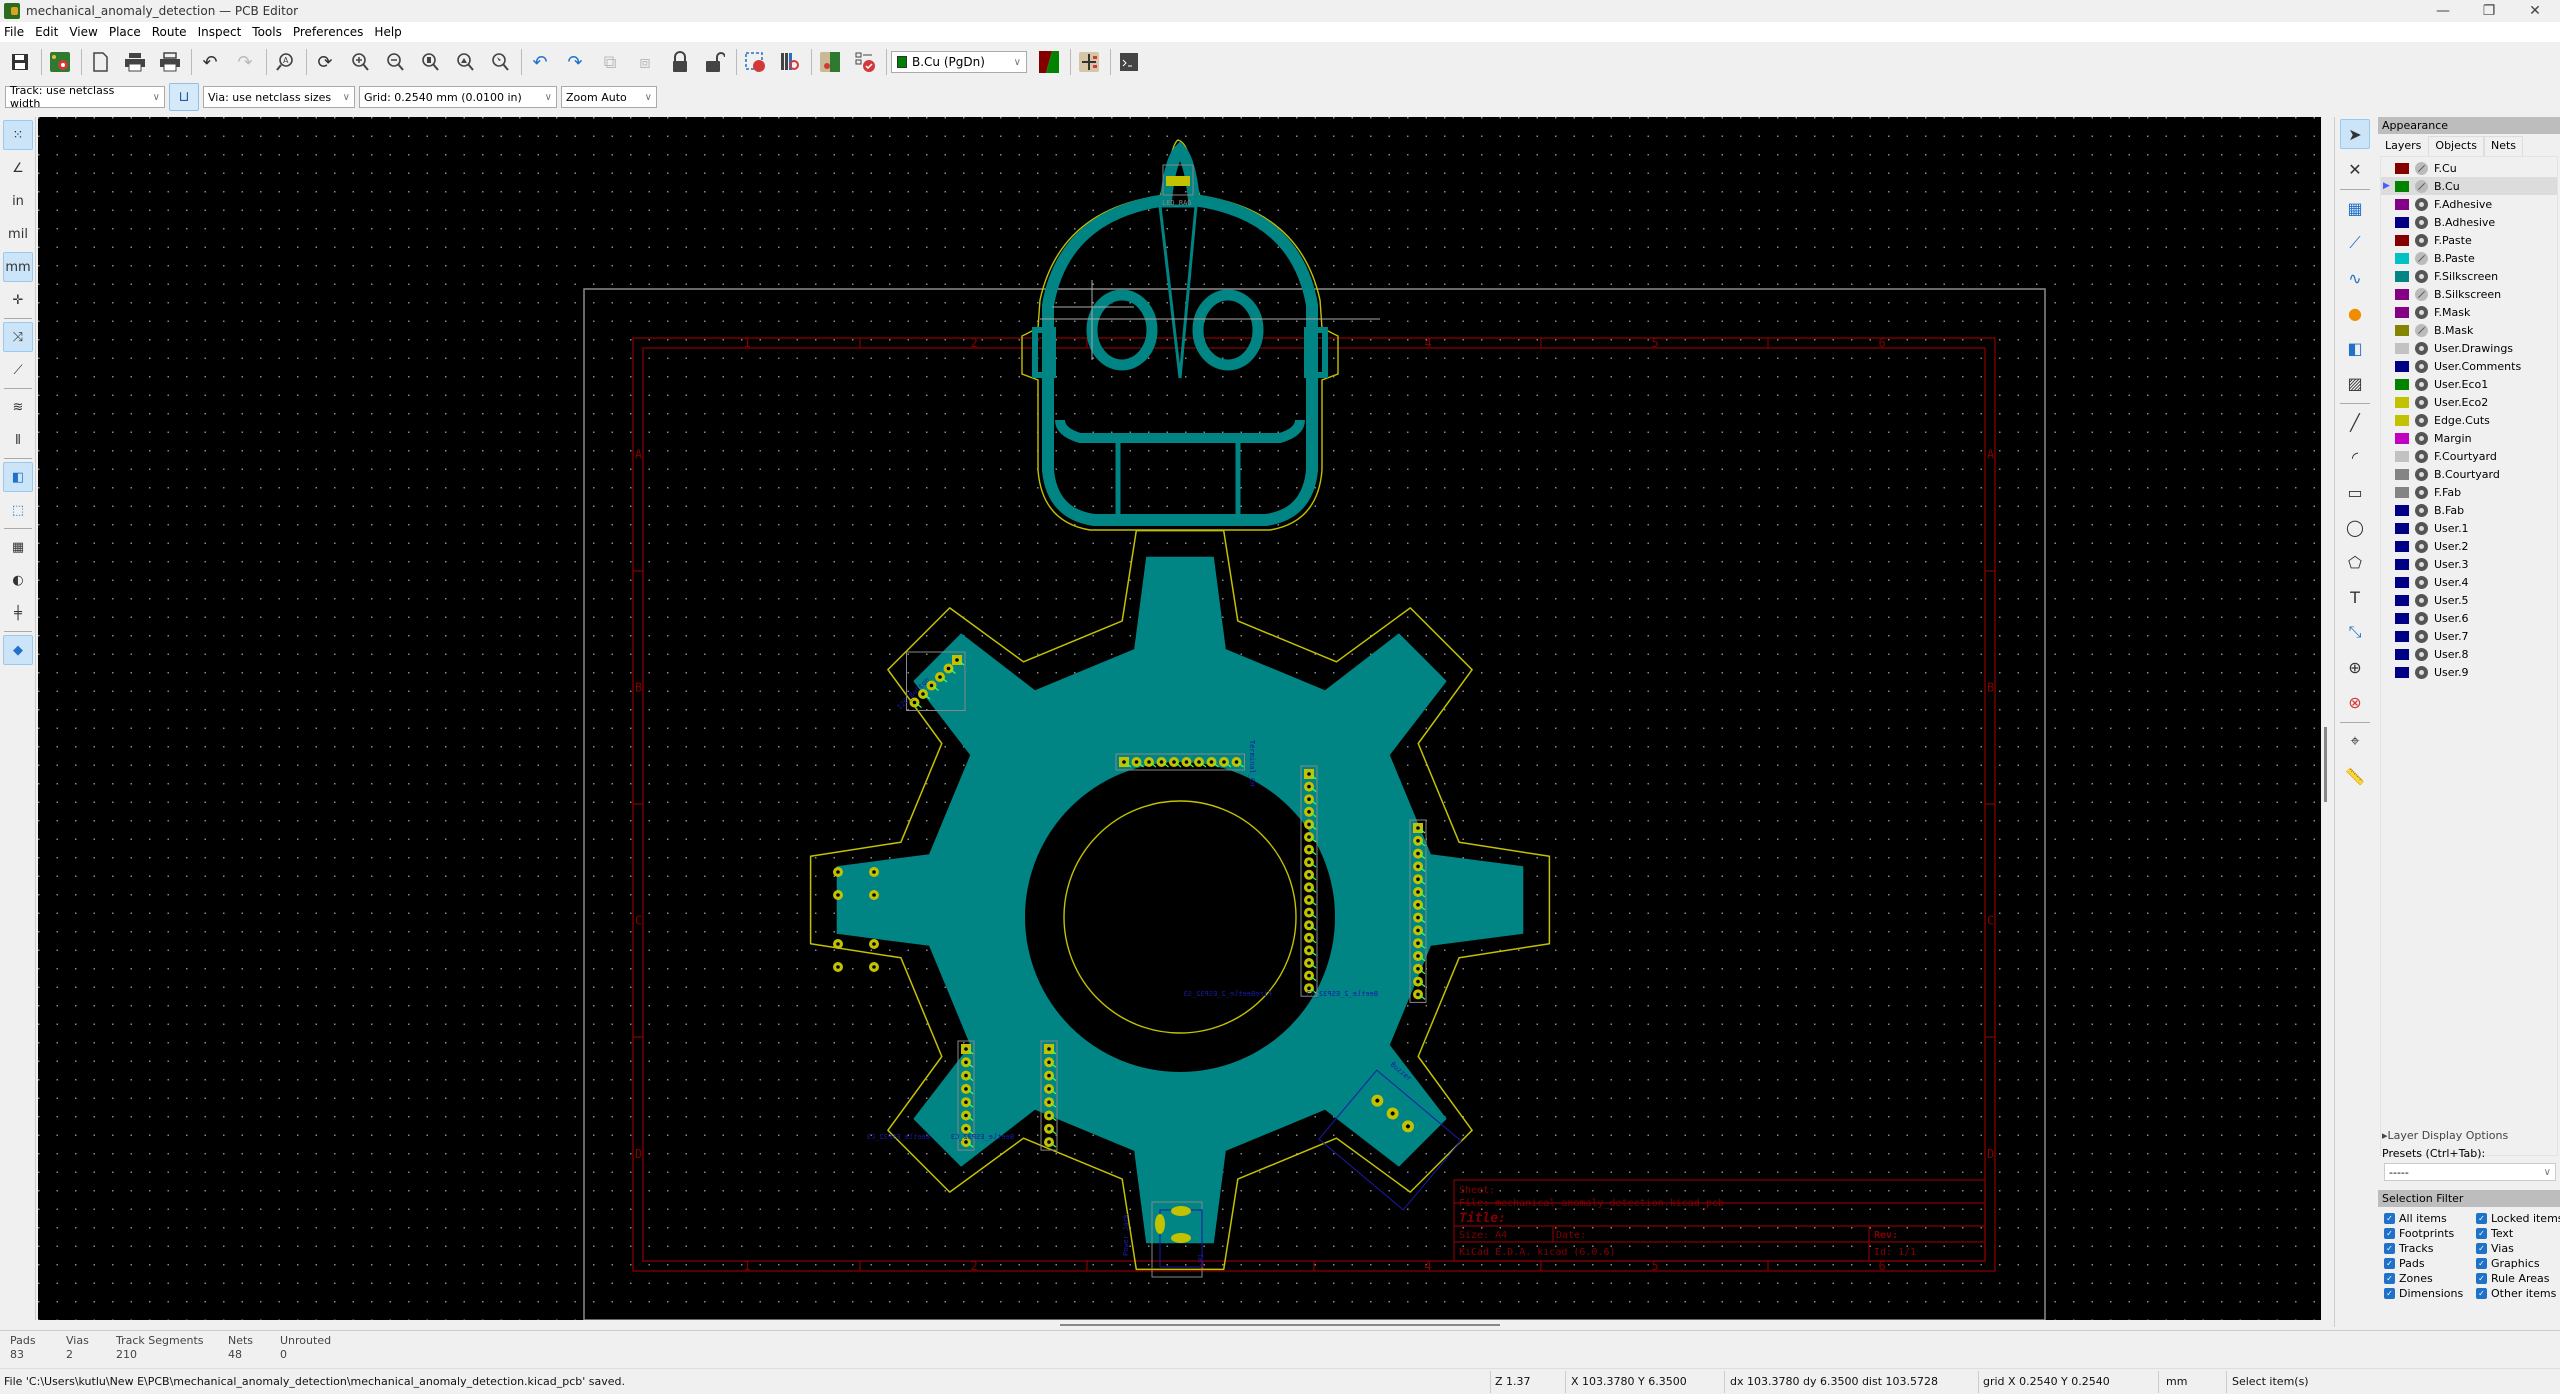 The width and height of the screenshot is (2560, 1394). Describe the element at coordinates (2518, 1278) in the screenshot. I see `selection-filter-item: ✓ Rule Areas` at that location.